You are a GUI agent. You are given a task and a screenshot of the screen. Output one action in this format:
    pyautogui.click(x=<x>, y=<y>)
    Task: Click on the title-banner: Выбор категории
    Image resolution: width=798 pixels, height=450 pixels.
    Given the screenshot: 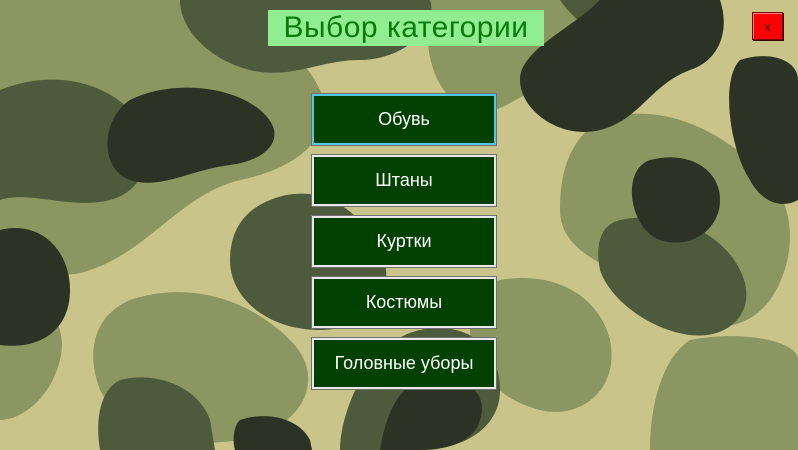 What is the action you would take?
    pyautogui.click(x=406, y=28)
    